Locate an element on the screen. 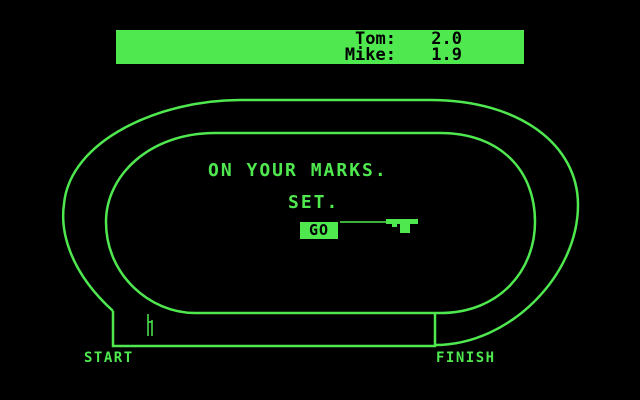 Image resolution: width=640 pixels, height=400 pixels. start-lane is located at coordinates (274, 329).